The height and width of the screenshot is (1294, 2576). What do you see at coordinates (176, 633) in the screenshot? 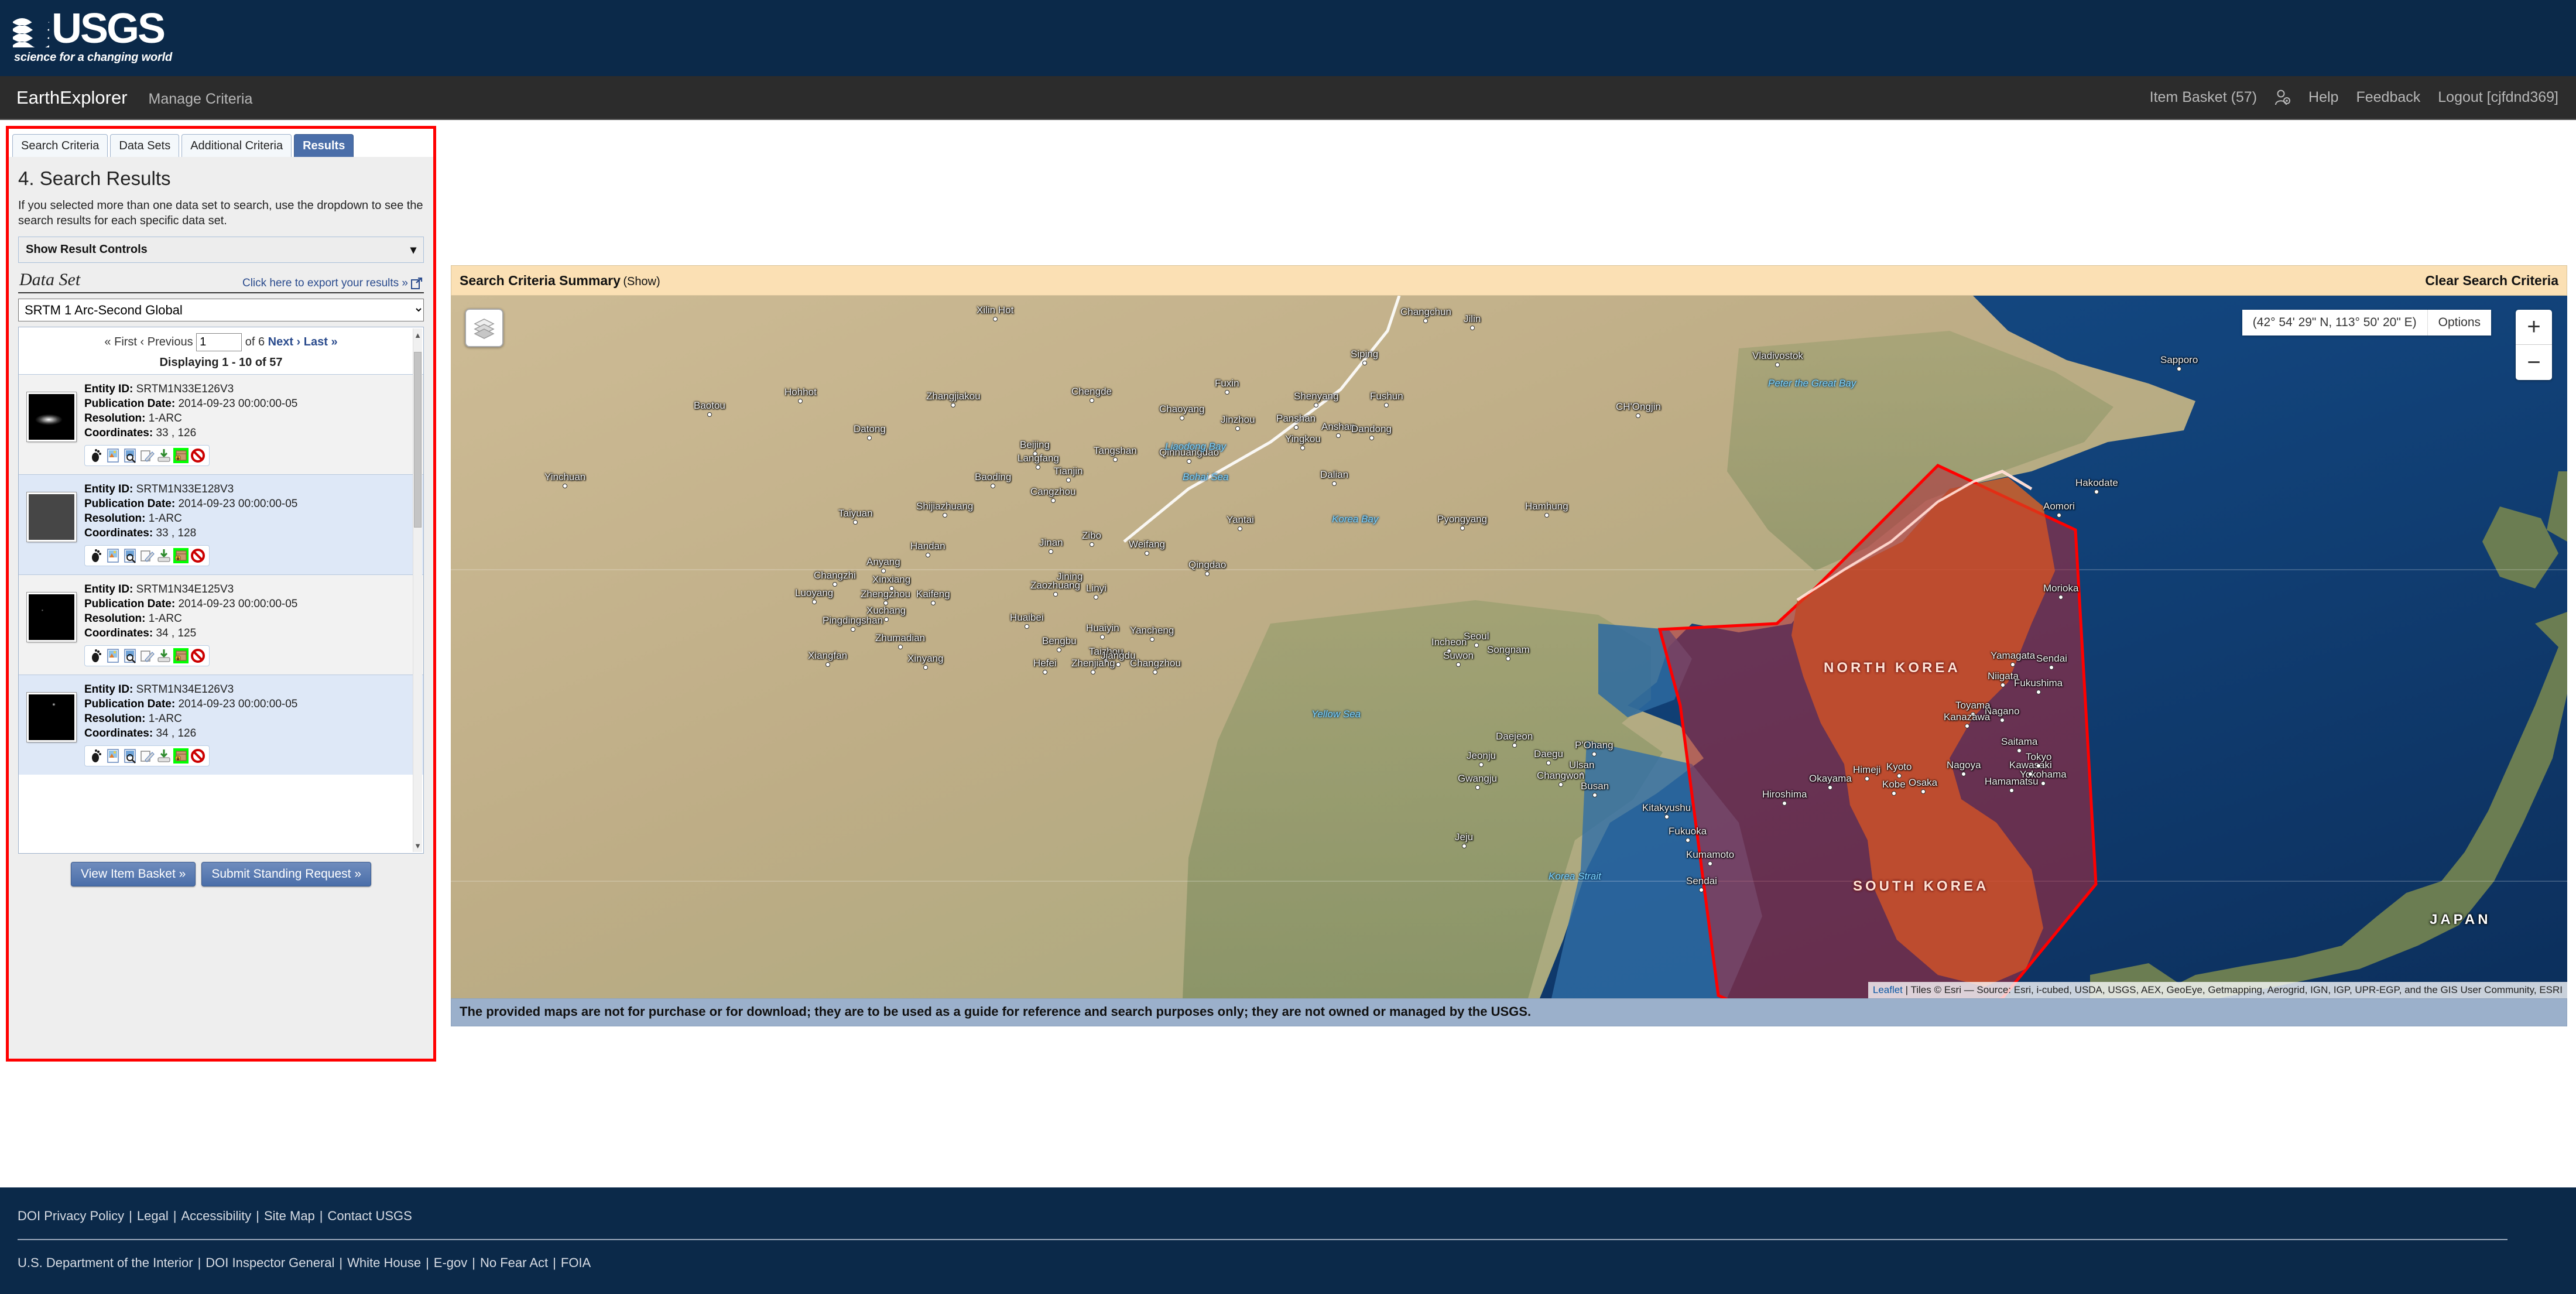
I see `coordinates-value: 34 , 125` at bounding box center [176, 633].